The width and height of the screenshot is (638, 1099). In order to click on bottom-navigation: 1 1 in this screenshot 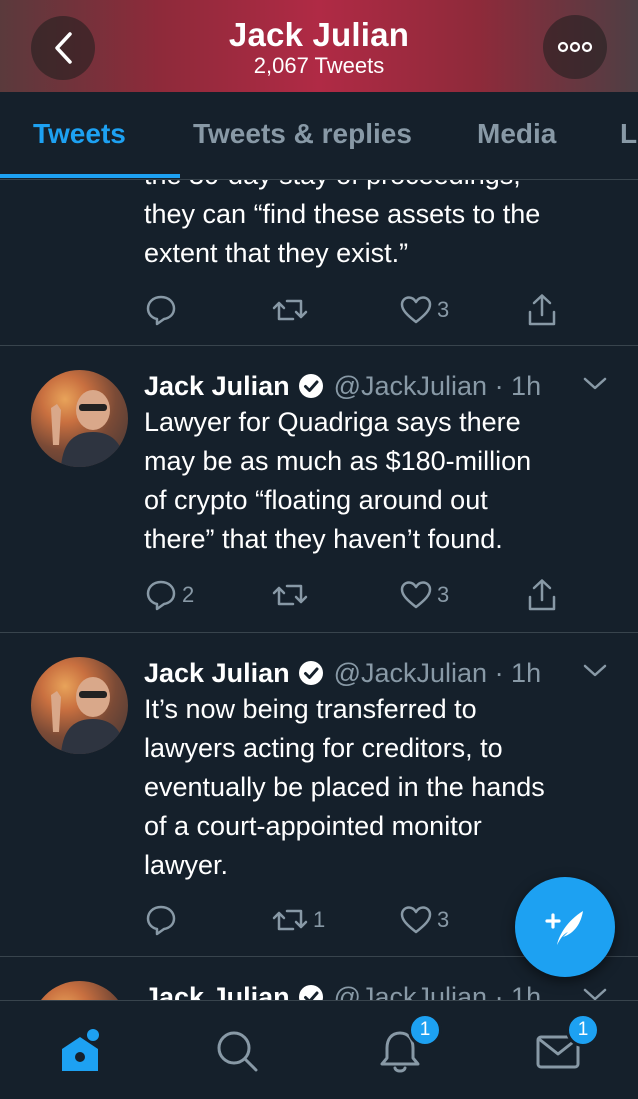, I will do `click(319, 1049)`.